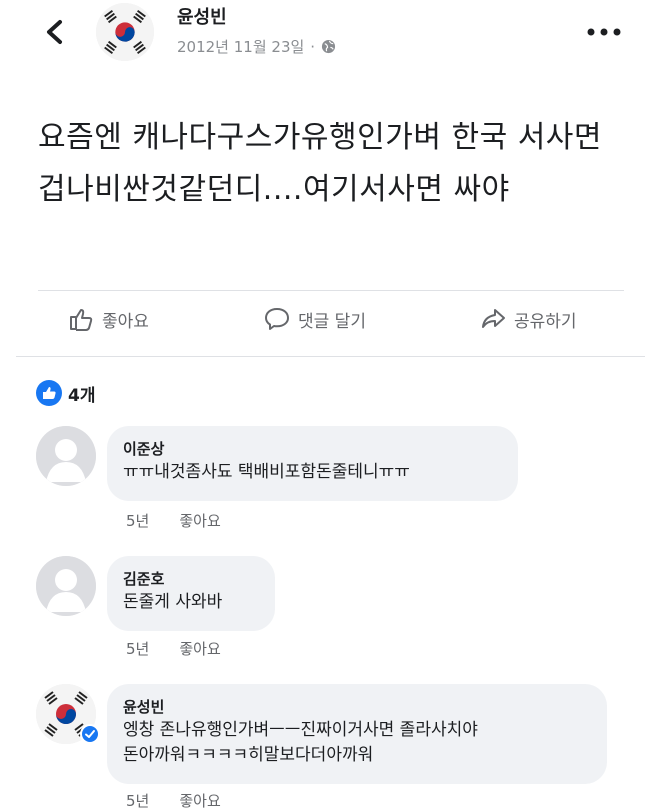 This screenshot has width=649, height=811. I want to click on back-button, so click(55, 32).